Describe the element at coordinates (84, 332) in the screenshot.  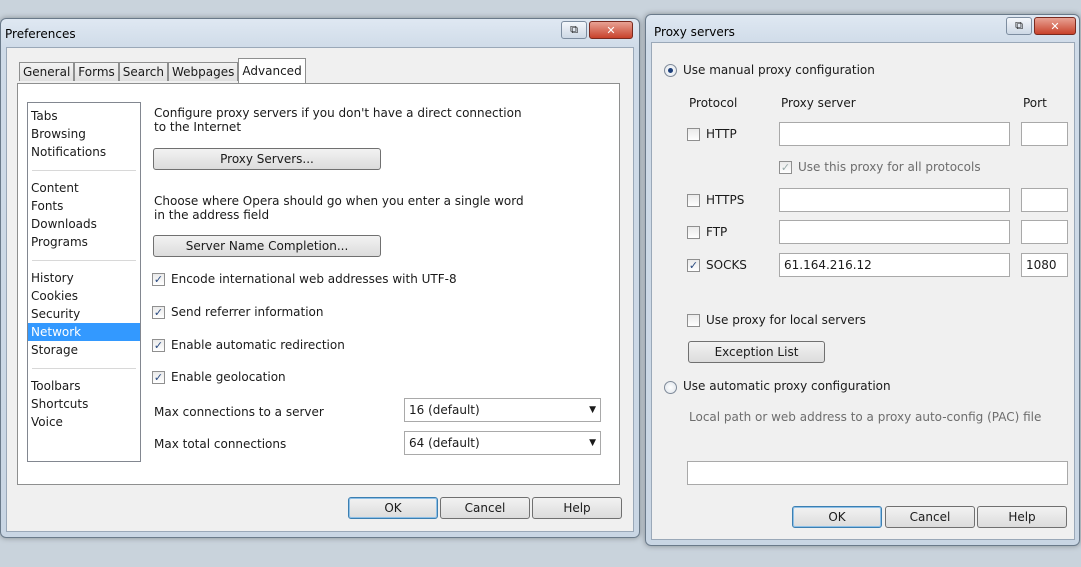
I see `sidebar-item-network: Network` at that location.